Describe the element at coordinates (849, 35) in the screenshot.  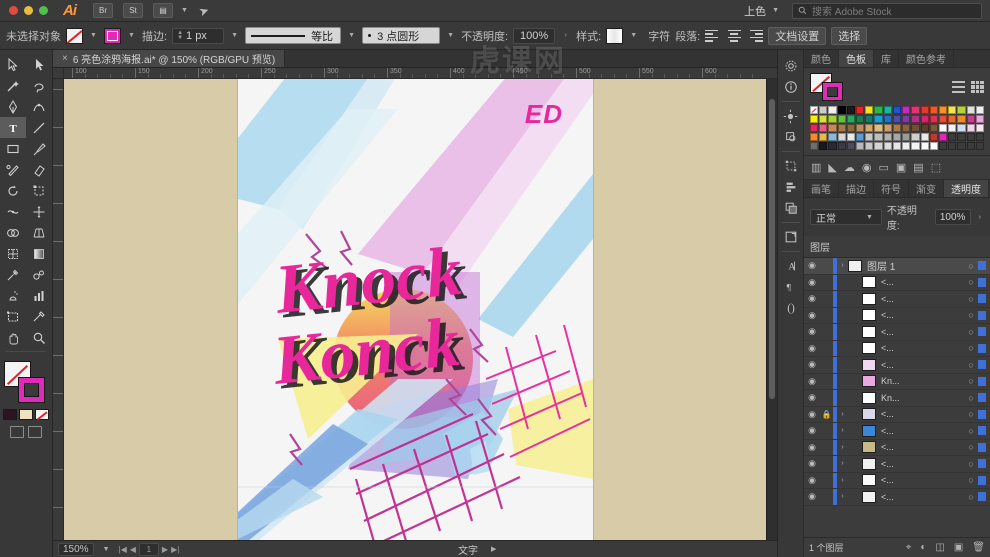
I see `select-menu-button: 选择` at that location.